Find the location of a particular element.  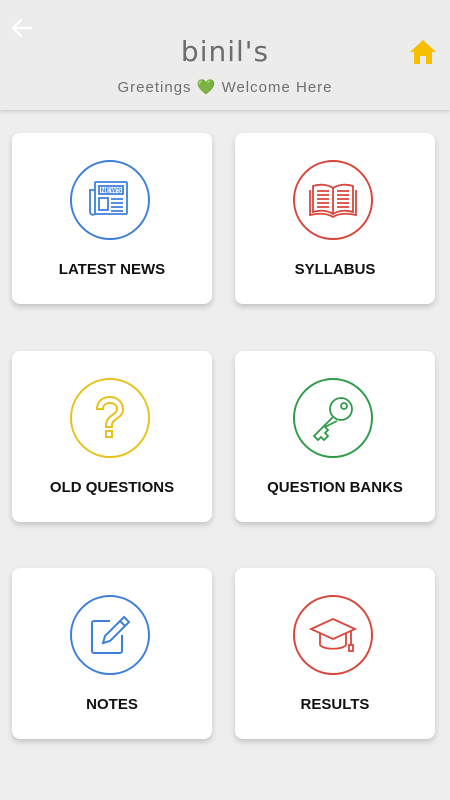

results-icon-circle is located at coordinates (333, 635).